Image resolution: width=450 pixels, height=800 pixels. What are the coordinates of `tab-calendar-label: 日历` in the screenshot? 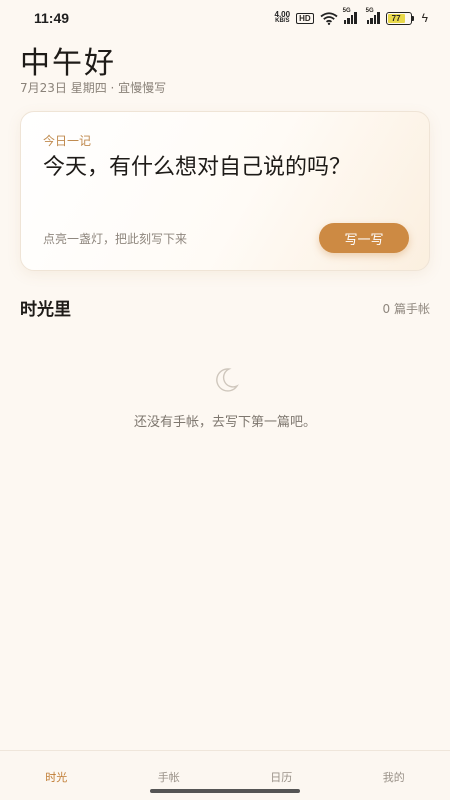 It's located at (281, 777).